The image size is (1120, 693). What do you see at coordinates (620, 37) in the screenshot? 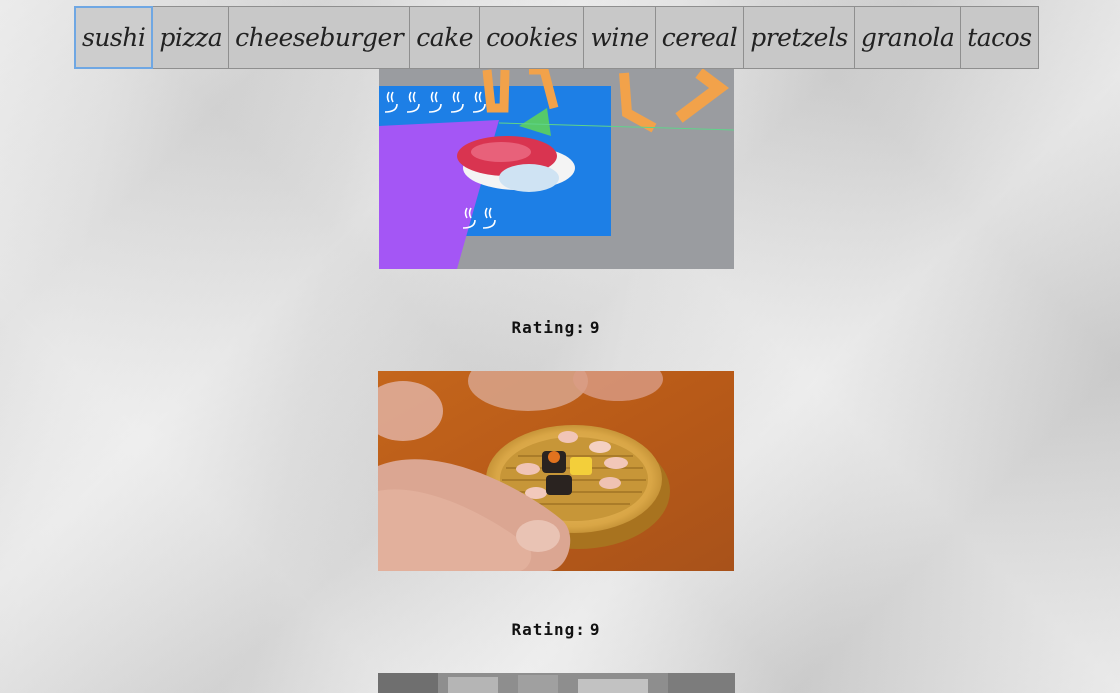
I see `tab-wine: wine` at bounding box center [620, 37].